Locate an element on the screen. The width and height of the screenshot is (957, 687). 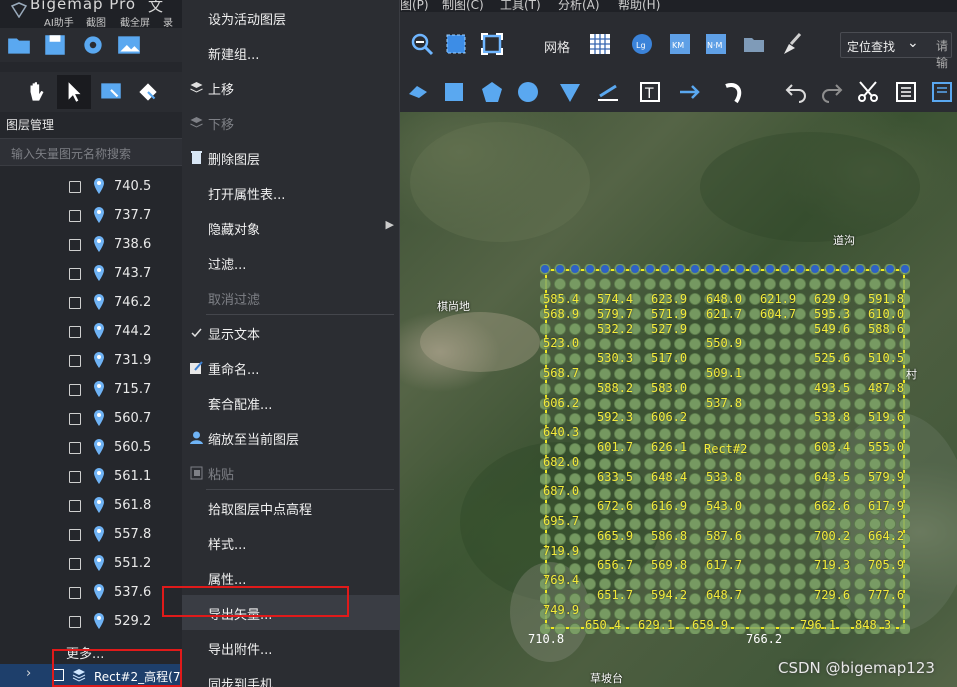
curve-tool-icon is located at coordinates (734, 92).